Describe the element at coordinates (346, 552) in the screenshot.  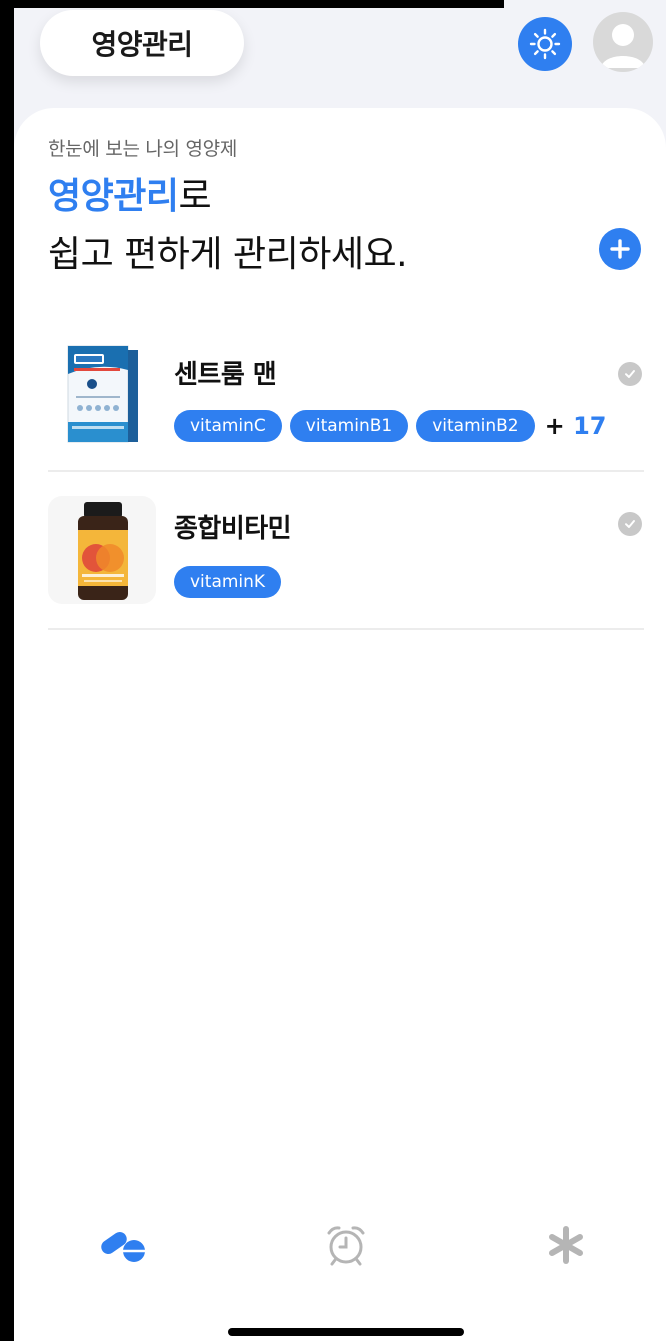
I see `supplement-item: 종합비타민 vitaminK` at that location.